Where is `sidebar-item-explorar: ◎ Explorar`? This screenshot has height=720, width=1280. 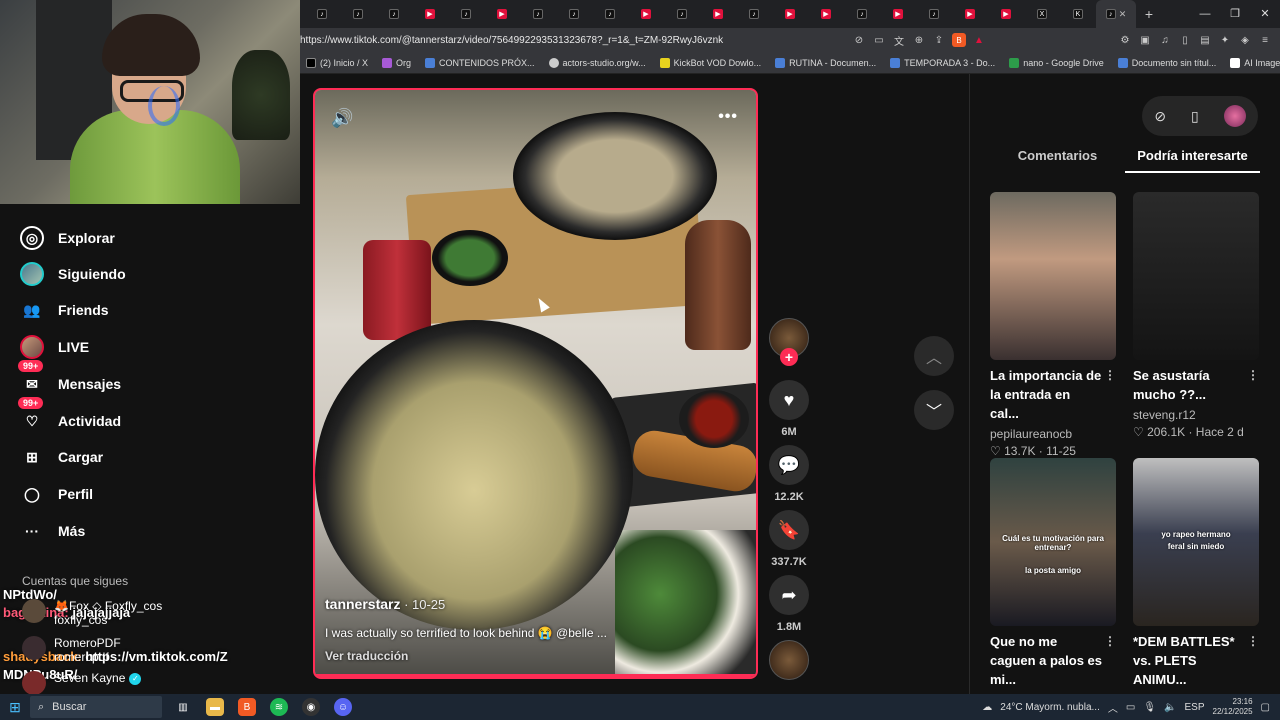 sidebar-item-explorar: ◎ Explorar is located at coordinates (67, 238).